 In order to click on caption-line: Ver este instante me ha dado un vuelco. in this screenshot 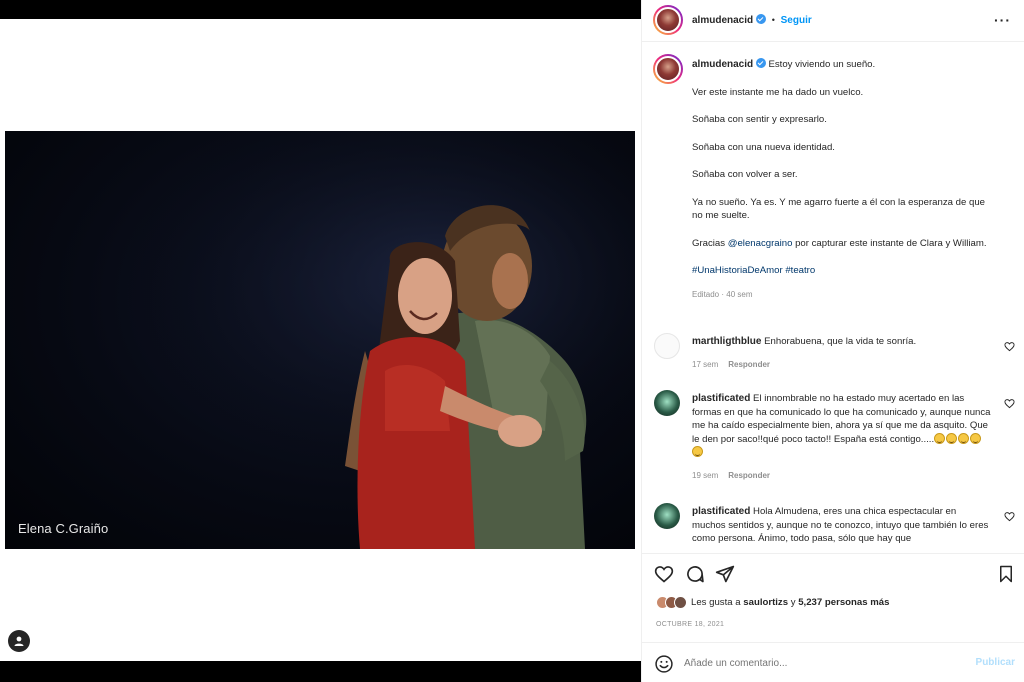, I will do `click(778, 92)`.